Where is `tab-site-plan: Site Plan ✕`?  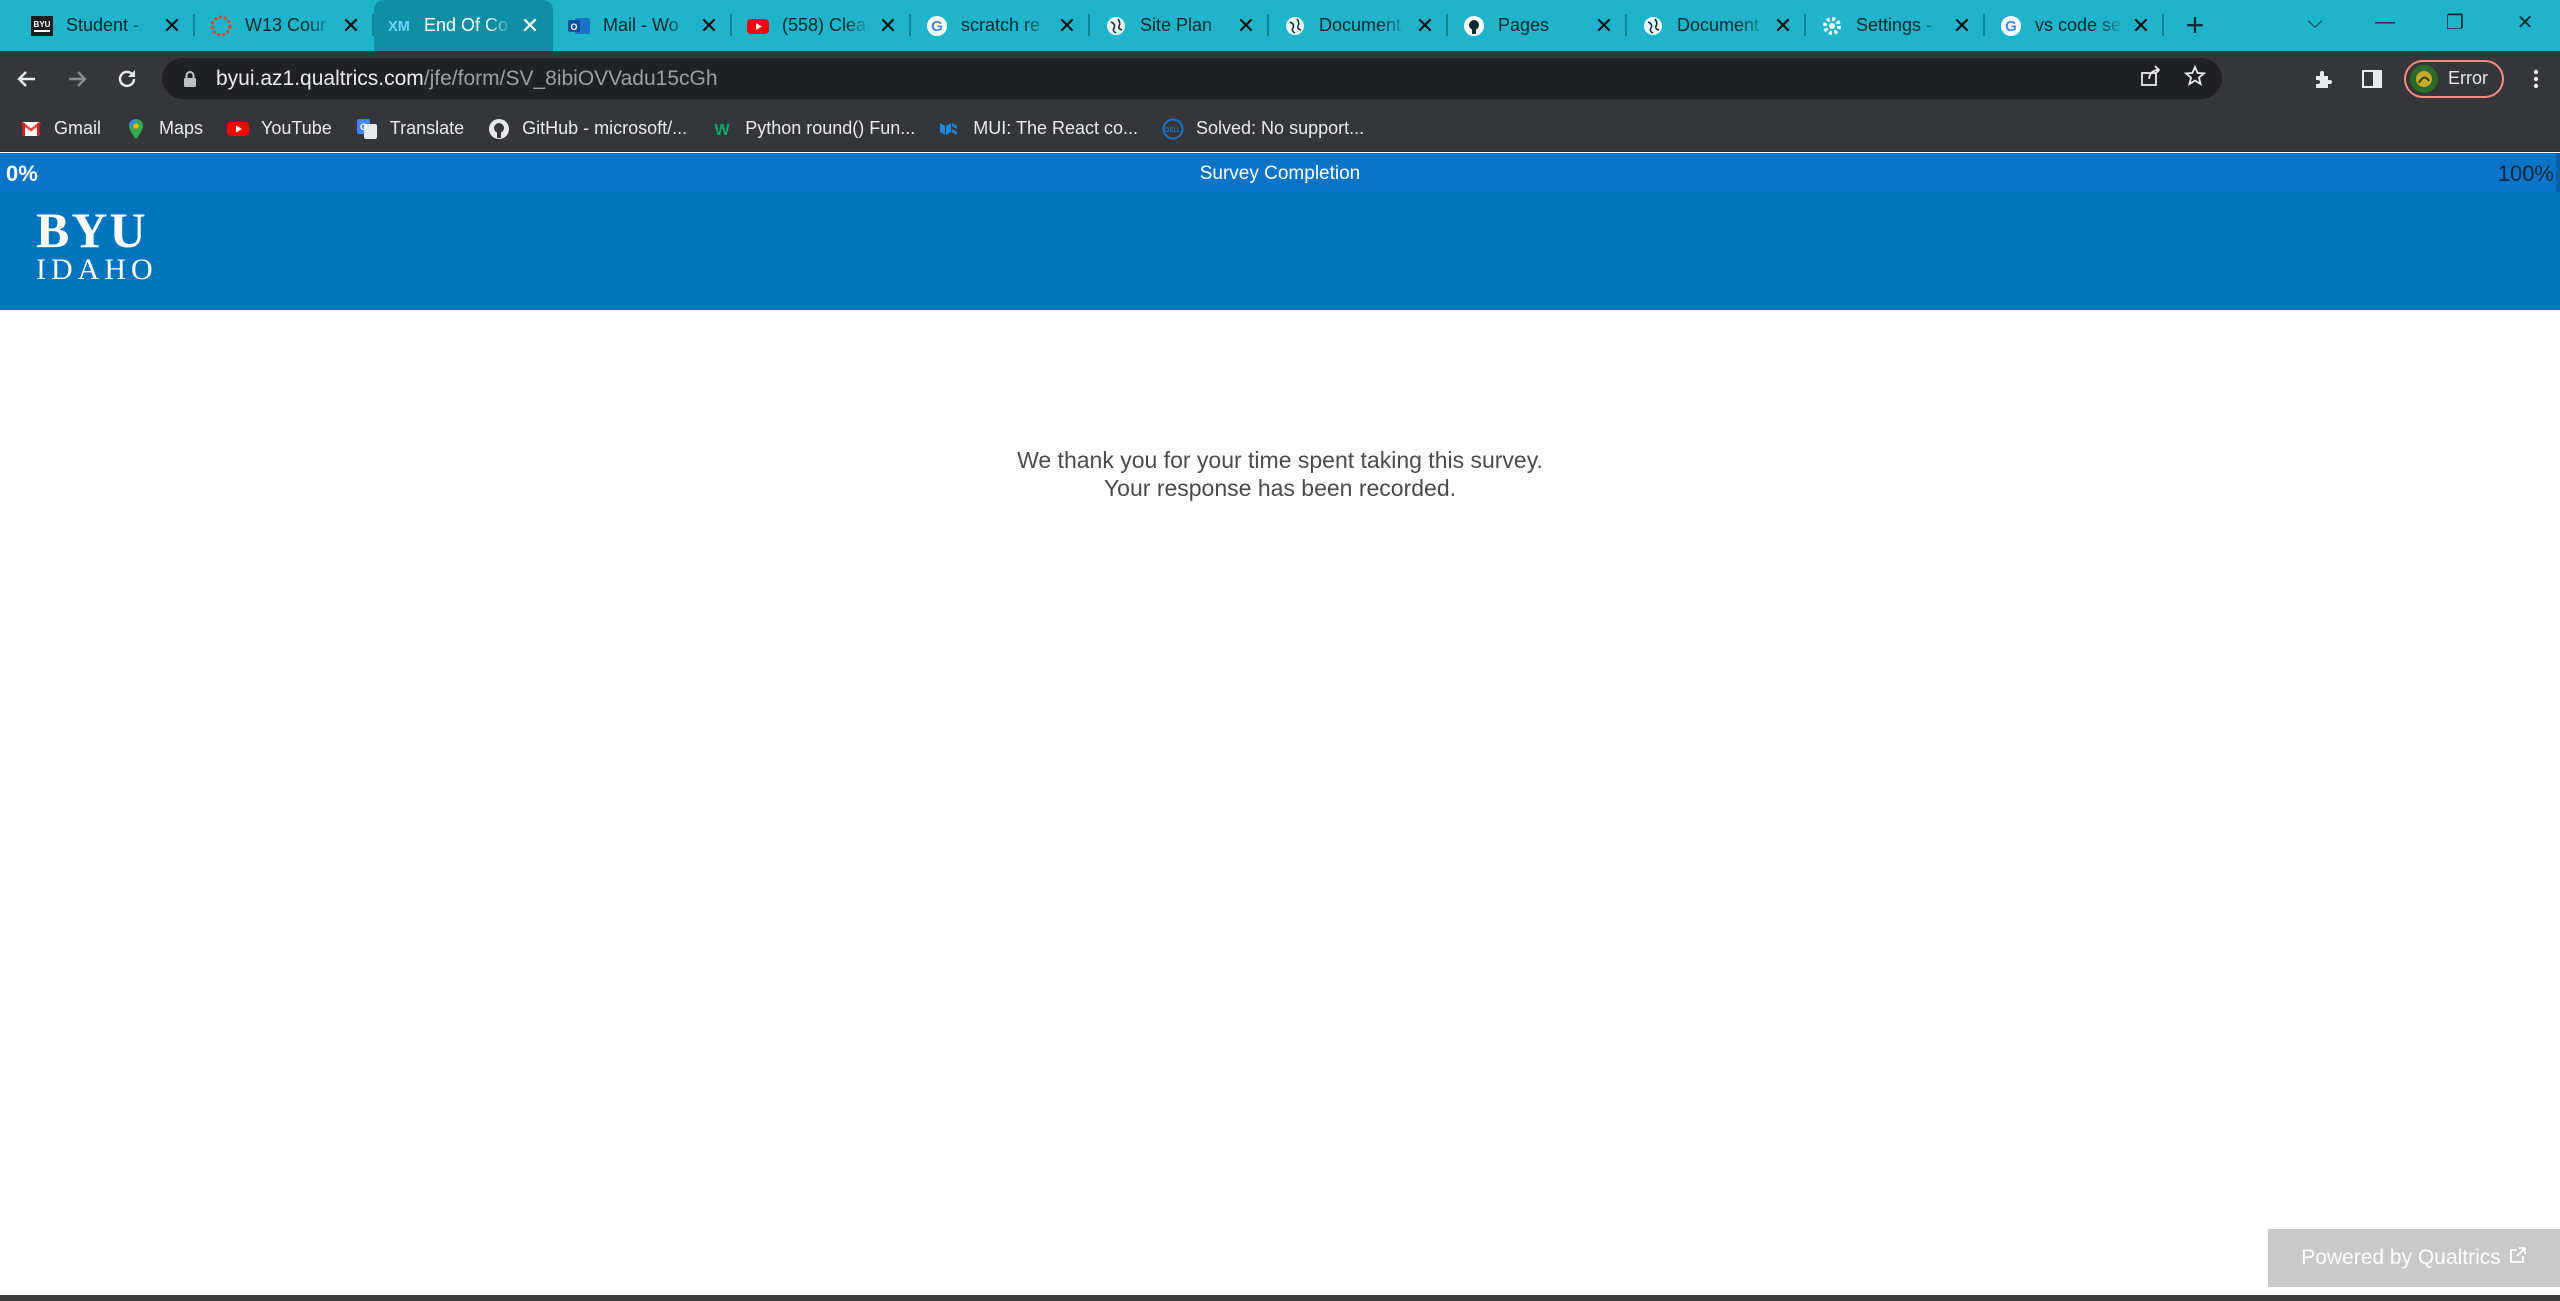
tab-site-plan: Site Plan ✕ is located at coordinates (1179, 25).